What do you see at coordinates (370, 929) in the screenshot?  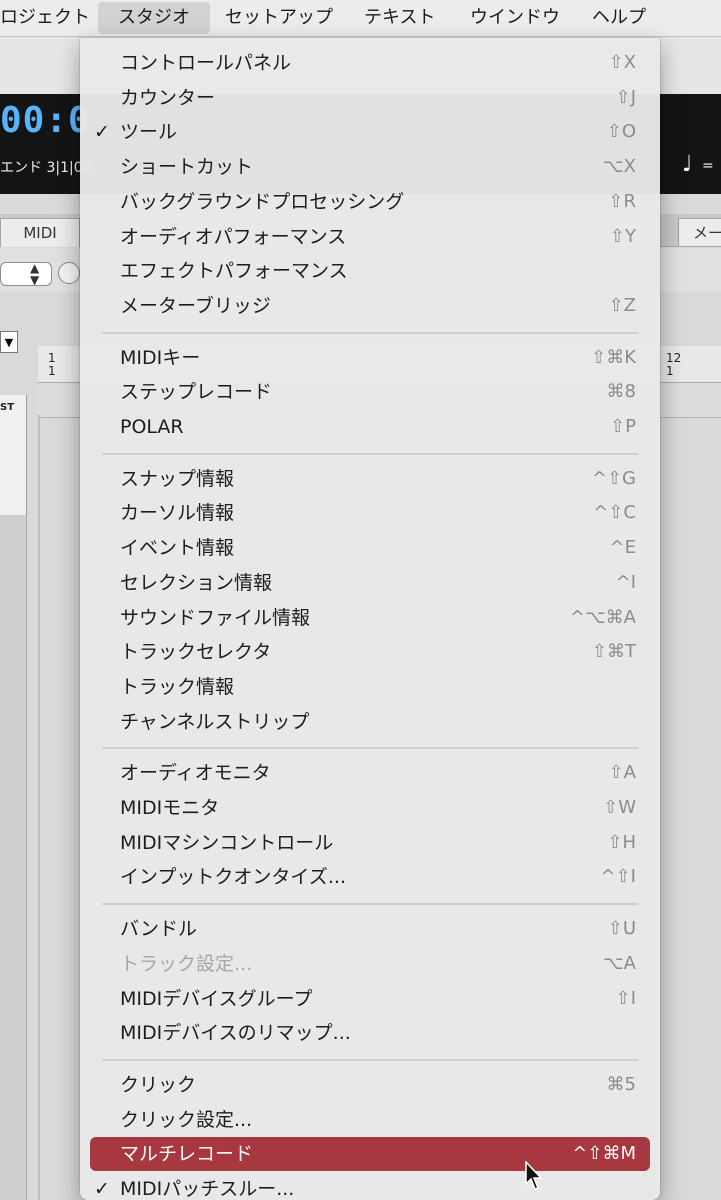 I see `menu-item: バンドル ⇧U` at bounding box center [370, 929].